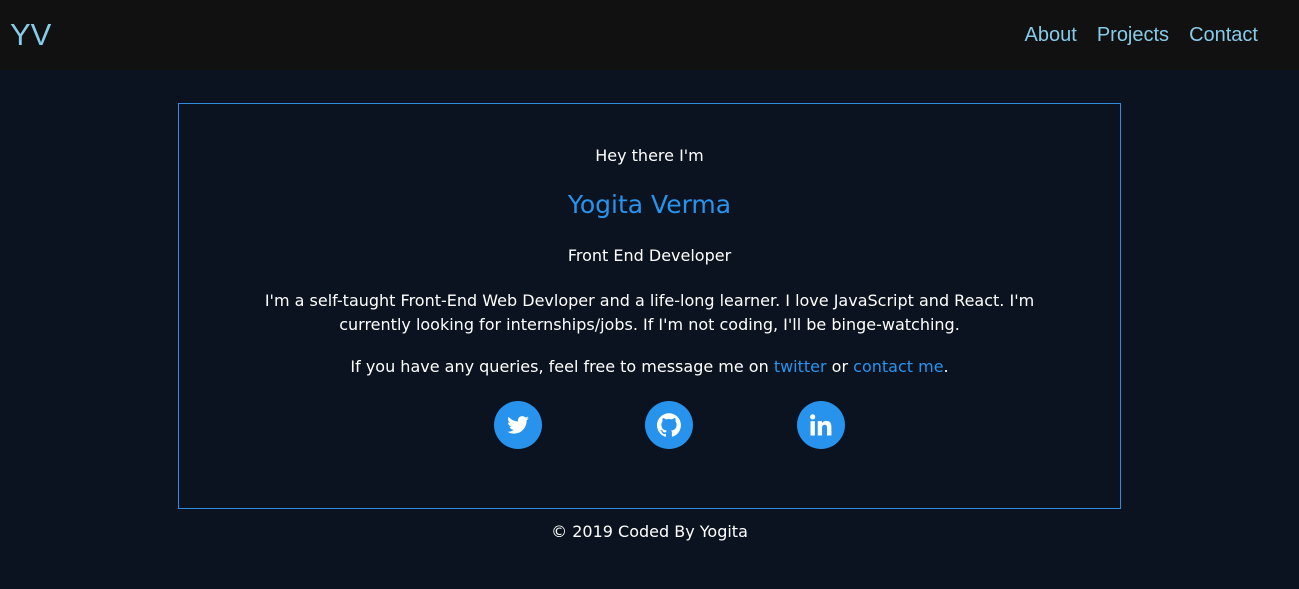  What do you see at coordinates (840, 366) in the screenshot?
I see `contact-middle: or` at bounding box center [840, 366].